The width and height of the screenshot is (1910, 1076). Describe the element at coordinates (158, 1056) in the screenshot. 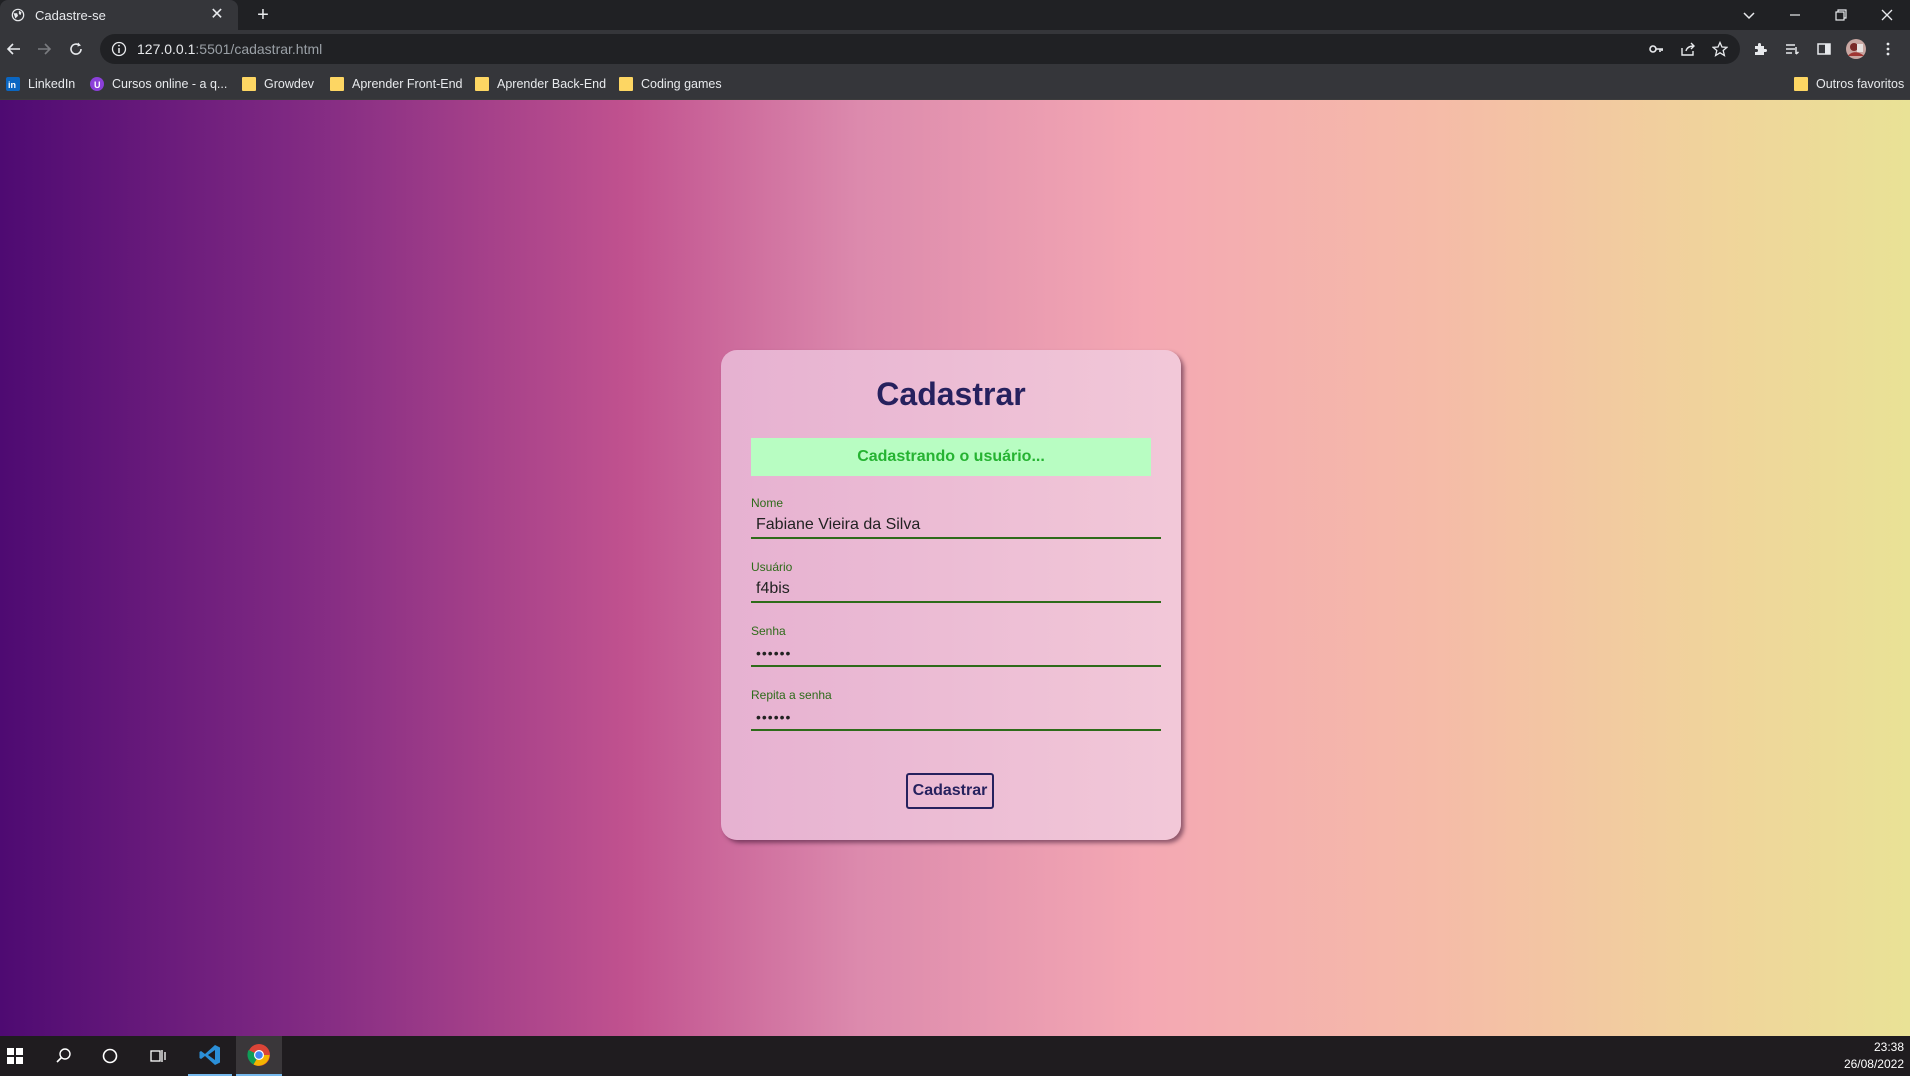

I see `task-view-icon` at that location.